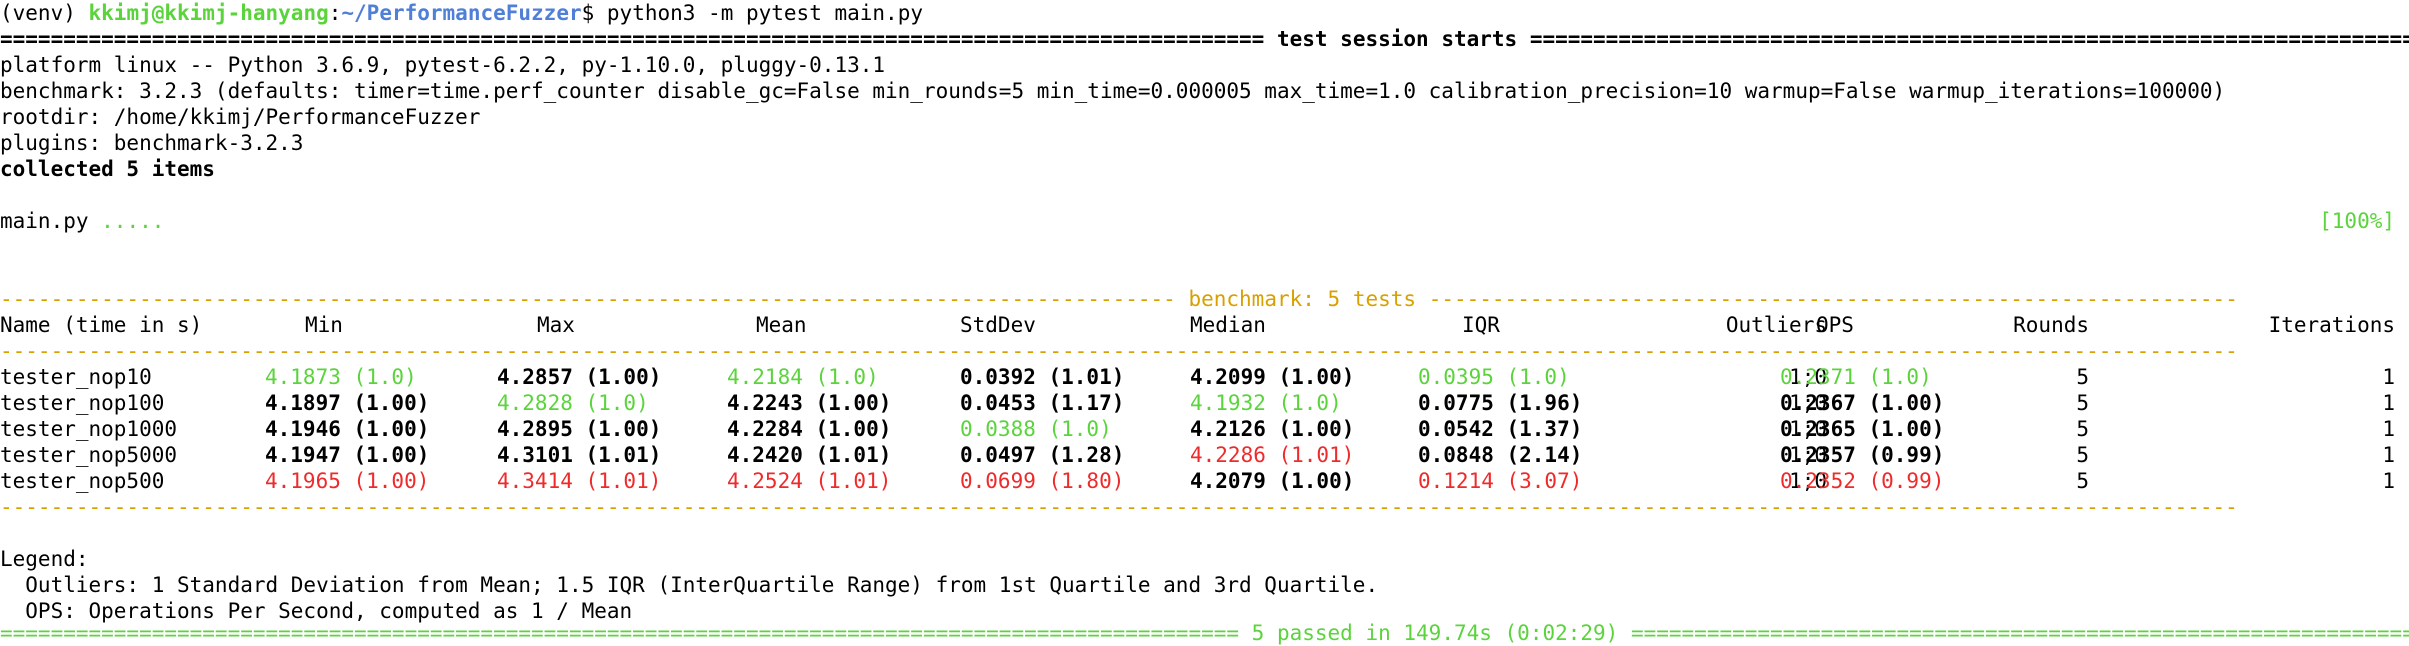 The width and height of the screenshot is (2409, 646). Describe the element at coordinates (347, 429) in the screenshot. I see `cell-min: 4.1946 (1.00)` at that location.